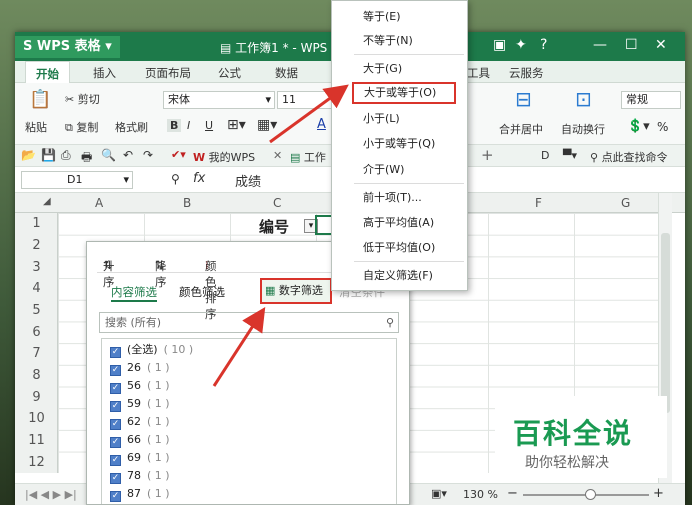  Describe the element at coordinates (309, 114) in the screenshot. I see `arrow-to-menu-icon` at that location.